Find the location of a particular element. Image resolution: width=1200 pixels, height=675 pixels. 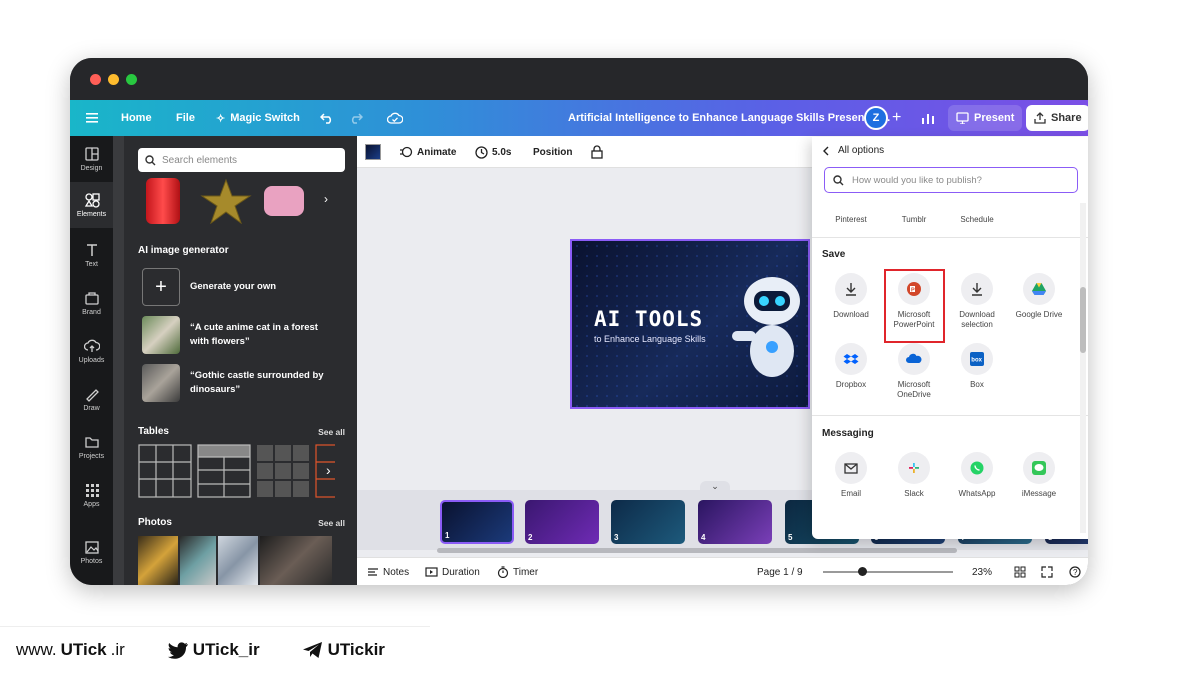

tables-see-all-link: See all is located at coordinates (331, 432).